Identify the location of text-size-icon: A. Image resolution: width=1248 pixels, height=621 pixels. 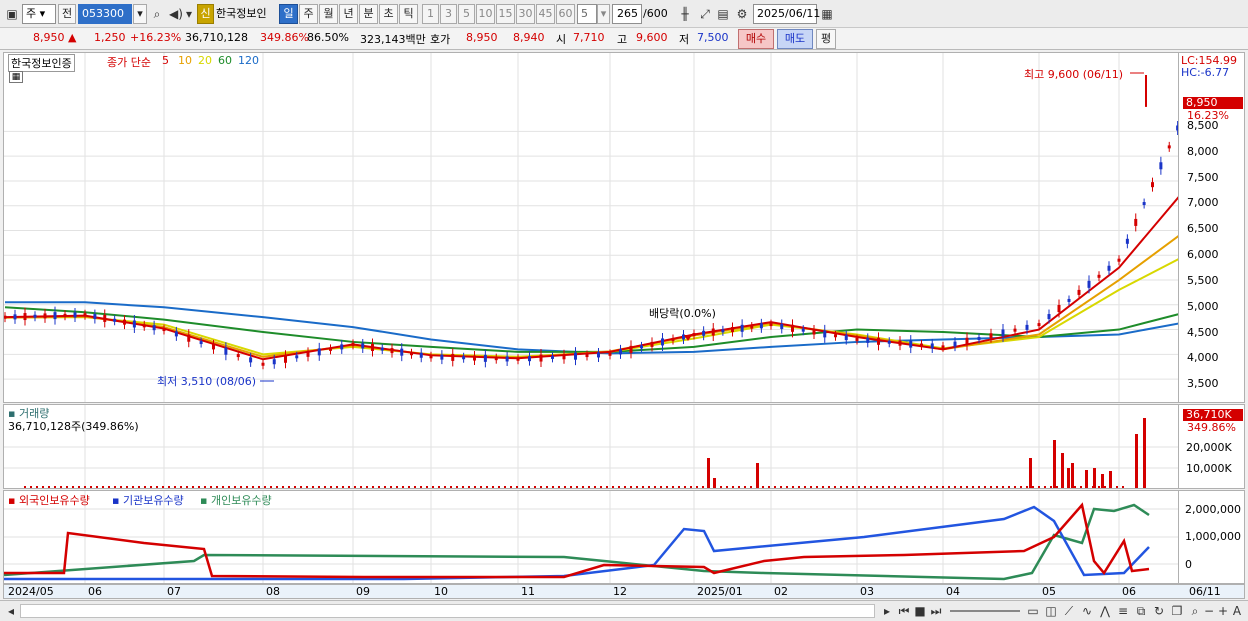
(1237, 611).